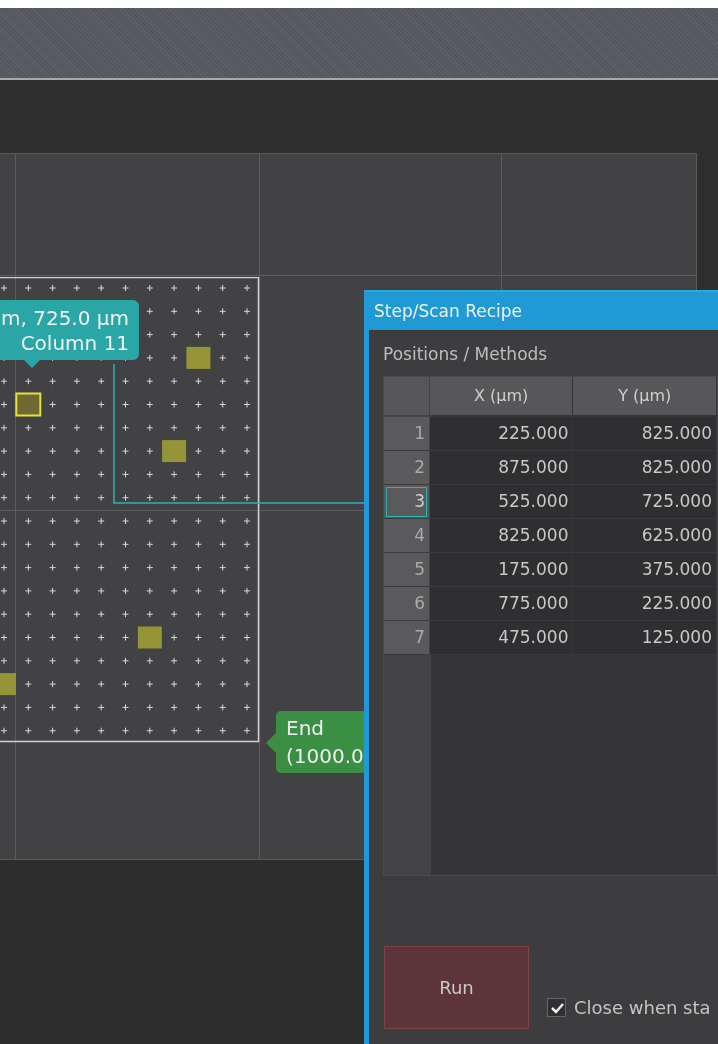 This screenshot has height=1044, width=718. I want to click on table-cell: 725.000, so click(644, 502).